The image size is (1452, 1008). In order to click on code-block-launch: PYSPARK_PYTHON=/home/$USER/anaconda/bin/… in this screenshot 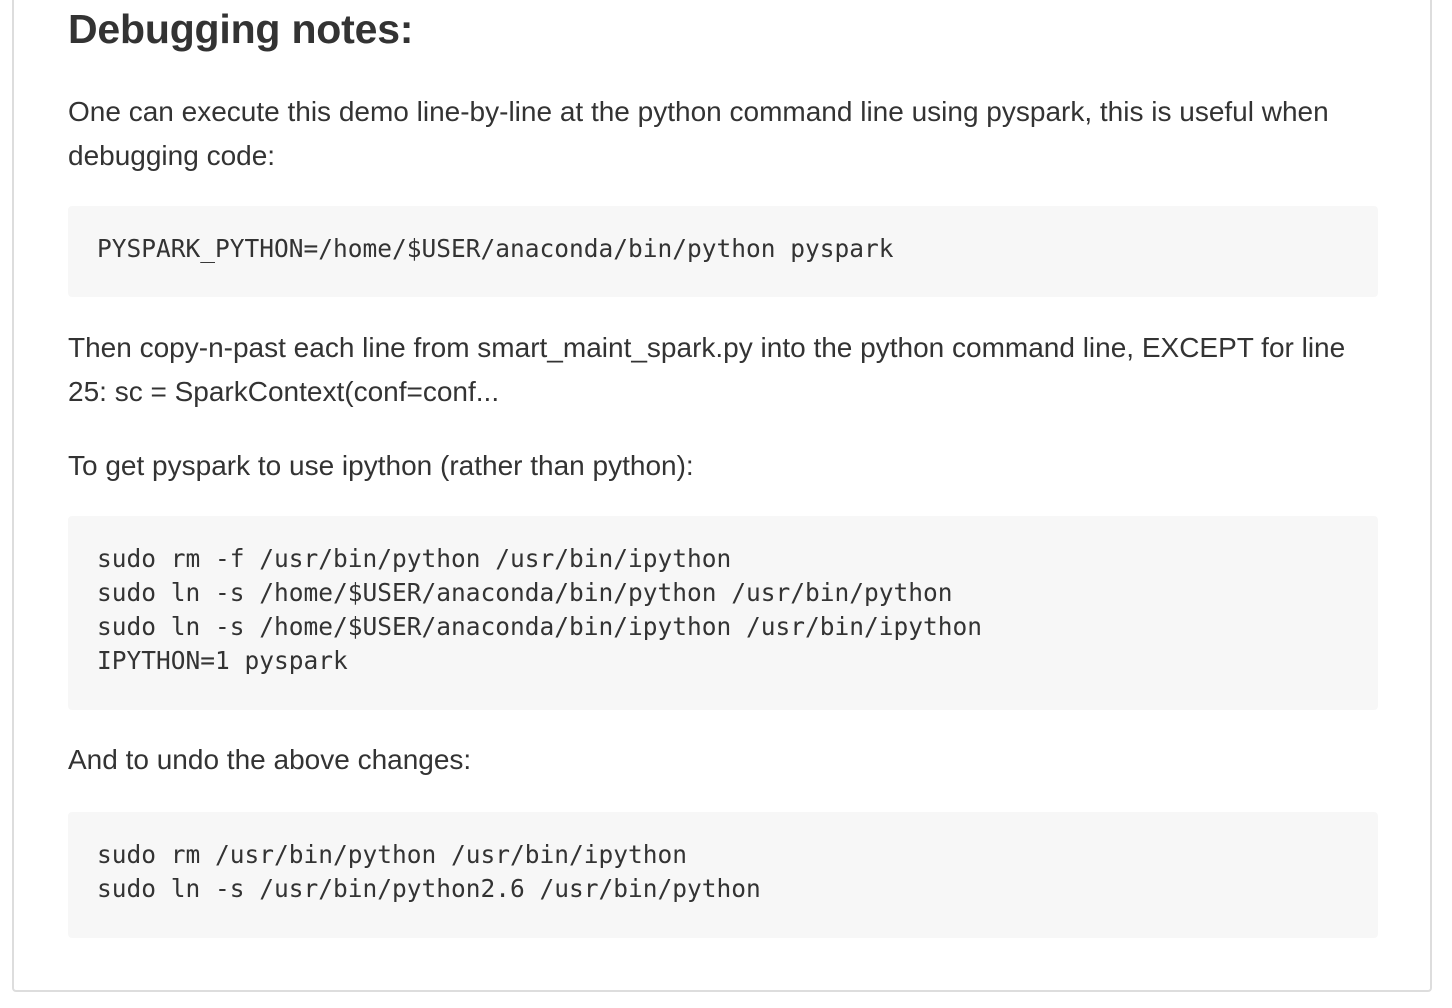, I will do `click(723, 251)`.